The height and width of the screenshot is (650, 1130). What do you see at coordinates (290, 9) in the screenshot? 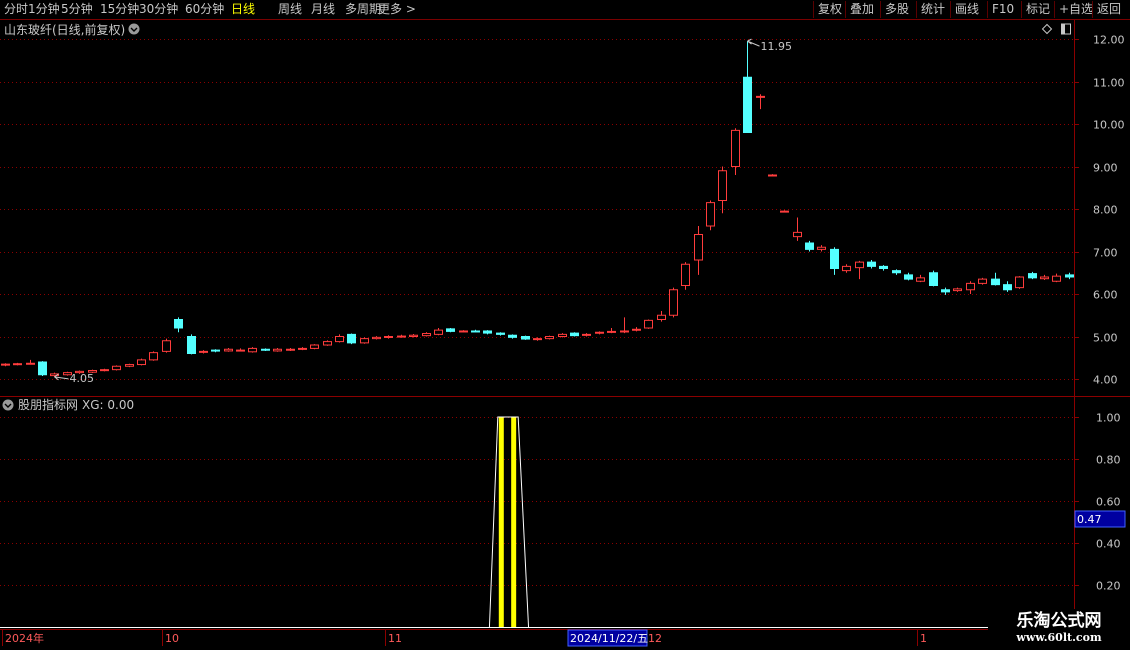
I see `toolbar-period-7: 周线` at bounding box center [290, 9].